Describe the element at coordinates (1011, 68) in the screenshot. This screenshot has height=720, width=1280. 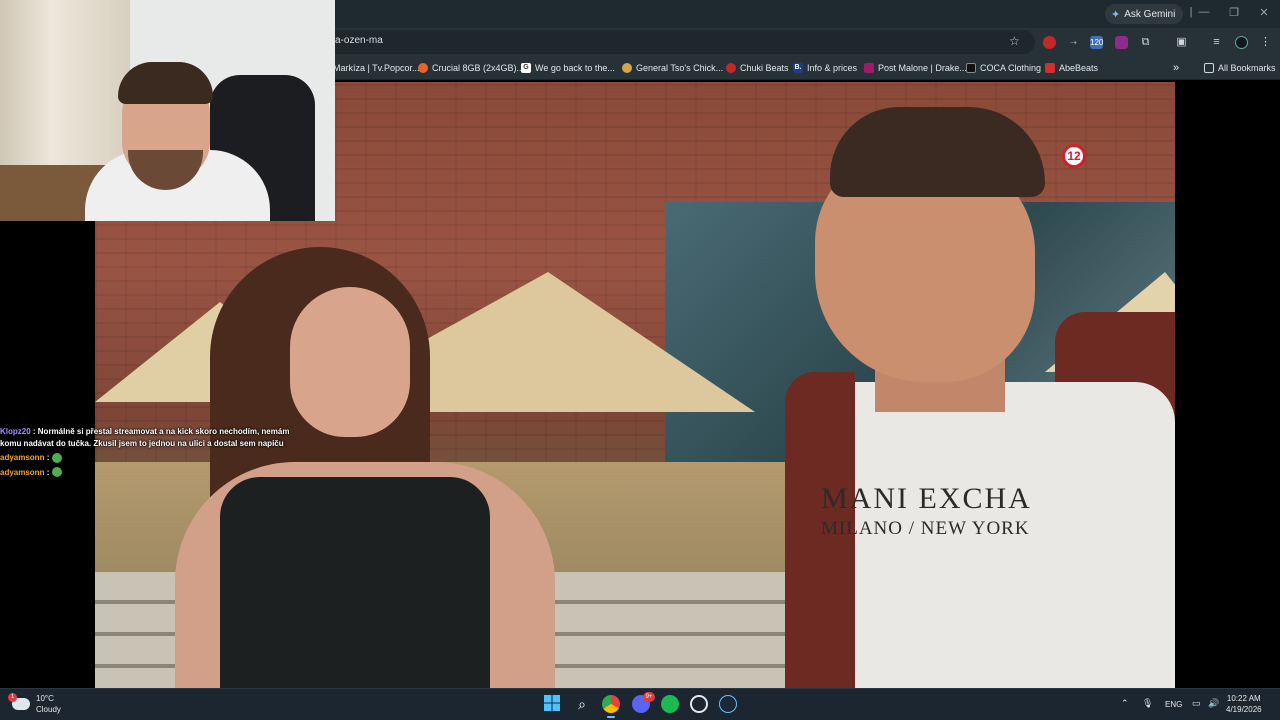
I see `bookmark-label: COCA Clothing` at that location.